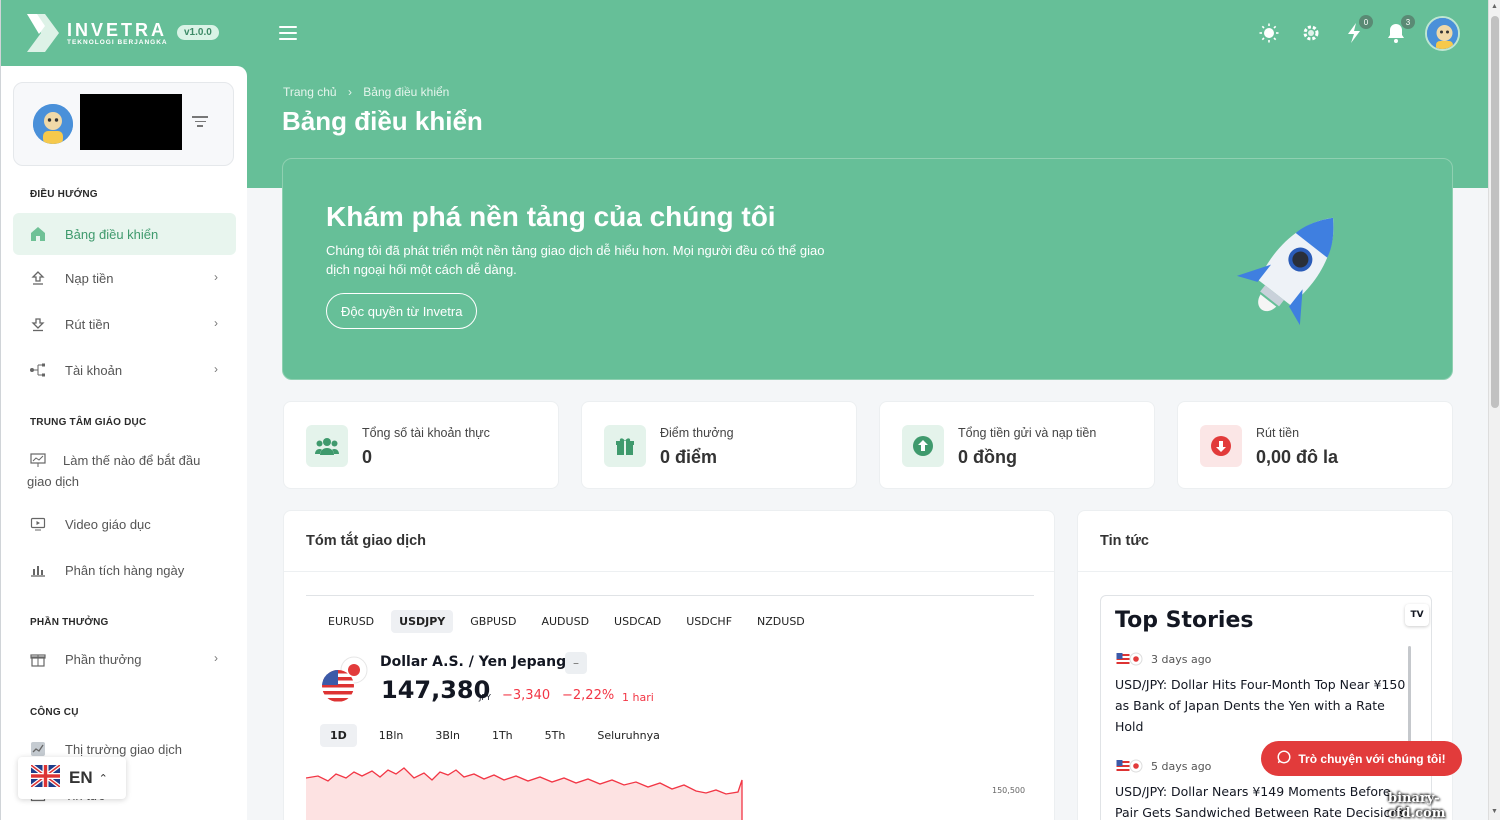 The height and width of the screenshot is (820, 1500). What do you see at coordinates (327, 446) in the screenshot?
I see `users-icon` at bounding box center [327, 446].